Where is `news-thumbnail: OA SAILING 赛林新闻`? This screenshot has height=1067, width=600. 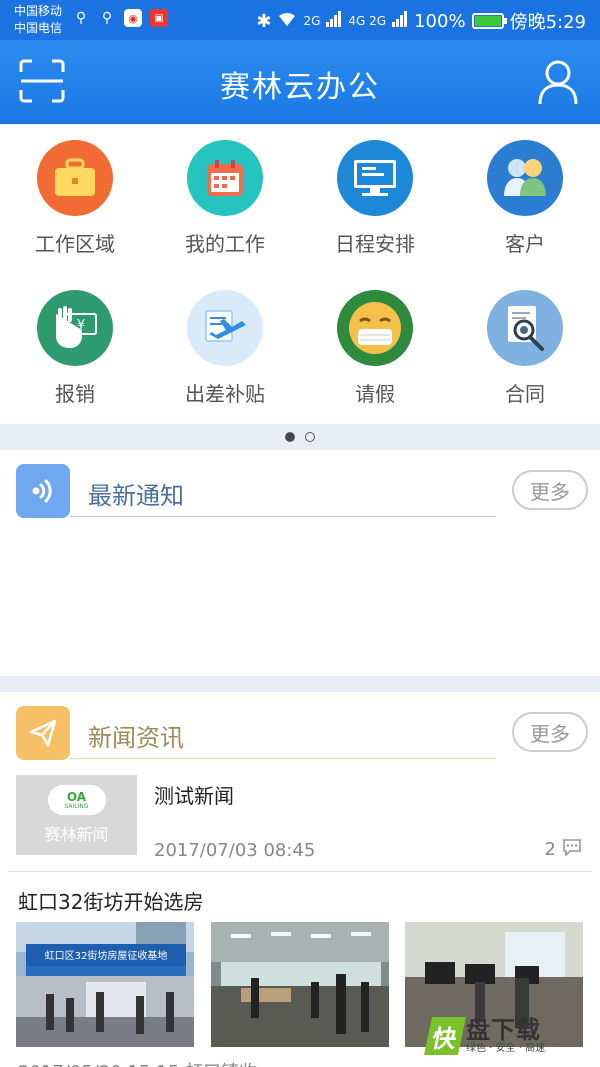
news-thumbnail: OA SAILING 赛林新闻 is located at coordinates (76, 815).